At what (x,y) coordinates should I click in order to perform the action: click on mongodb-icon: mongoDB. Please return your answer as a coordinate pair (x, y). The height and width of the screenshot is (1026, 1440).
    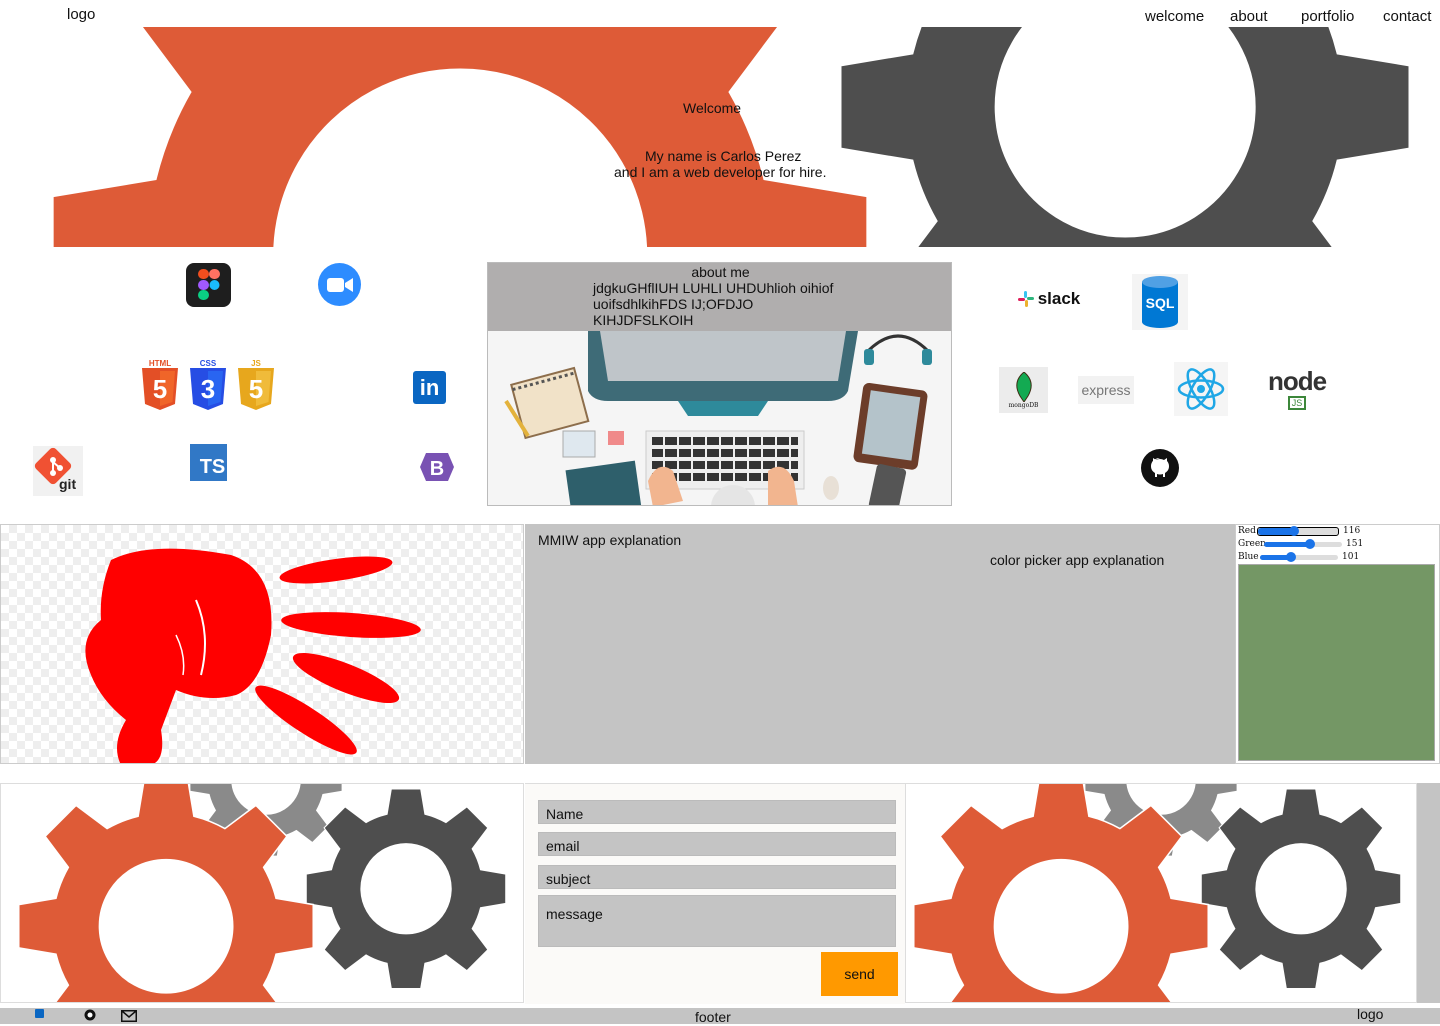
    Looking at the image, I should click on (1023, 390).